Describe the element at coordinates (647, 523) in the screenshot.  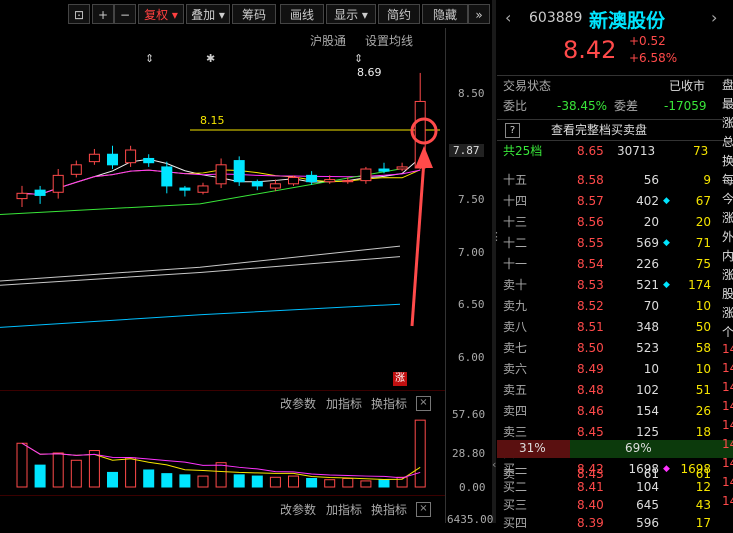
I see `bid-volume: 596` at that location.